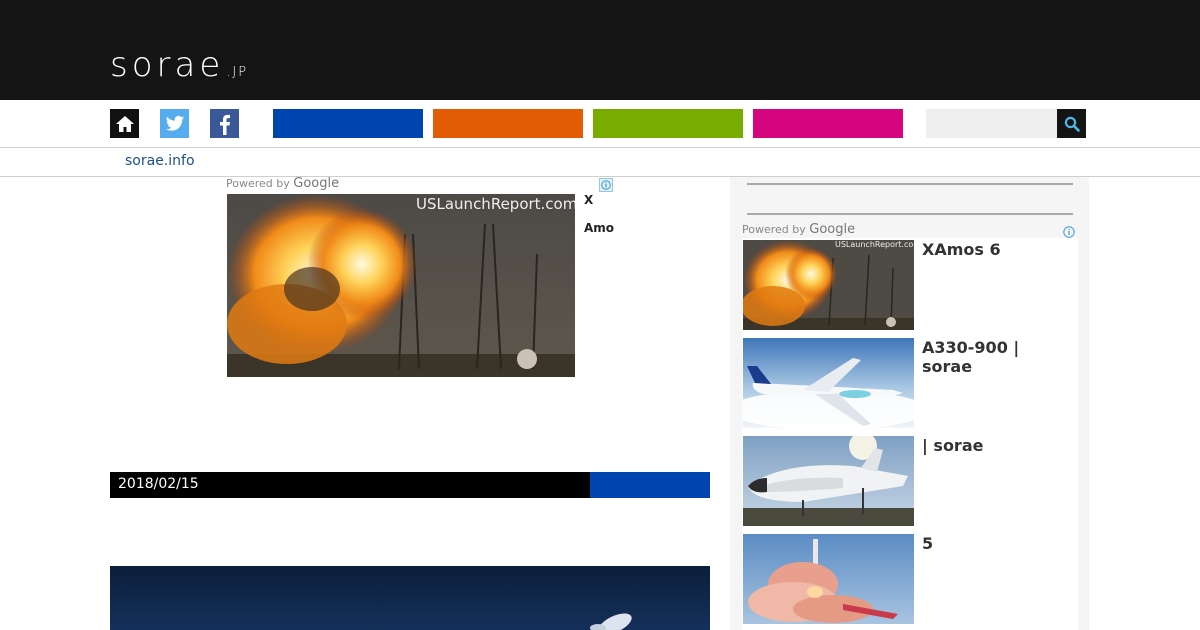 The image size is (1200, 630). Describe the element at coordinates (160, 161) in the screenshot. I see `sorae-info-link: sorae.info` at that location.